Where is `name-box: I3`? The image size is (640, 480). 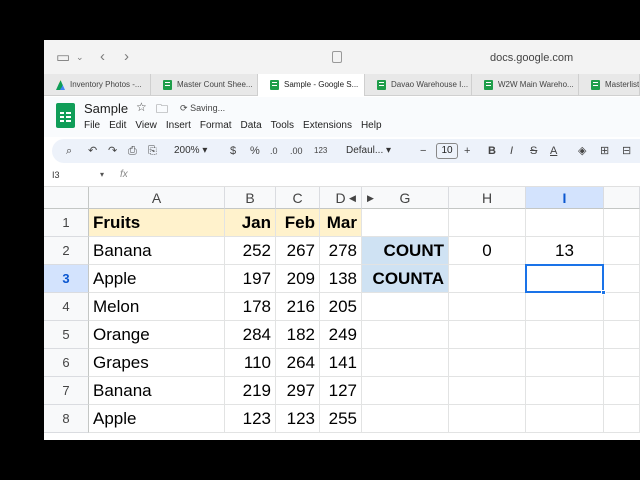
name-box: I3 is located at coordinates (56, 175).